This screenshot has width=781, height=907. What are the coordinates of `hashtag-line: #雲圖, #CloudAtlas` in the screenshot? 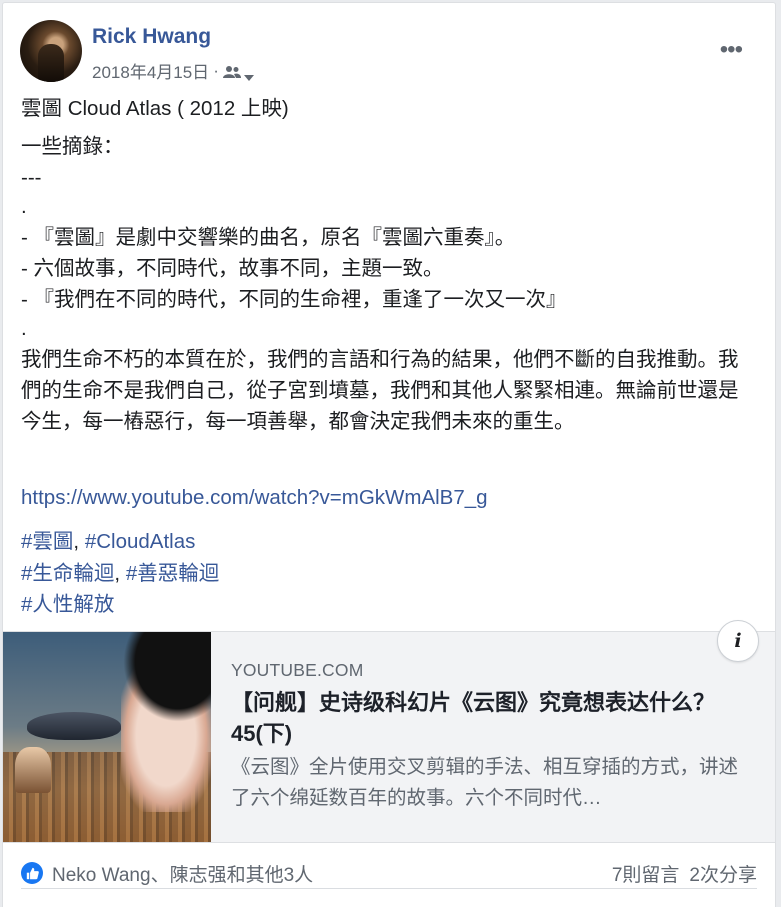 It's located at (120, 542).